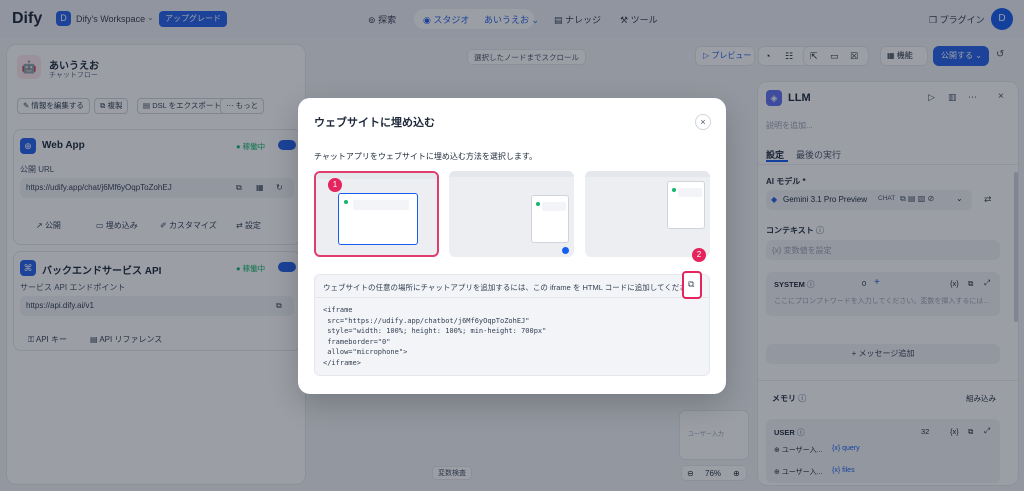 This screenshot has width=1024, height=491. Describe the element at coordinates (426, 156) in the screenshot. I see `modal-description: チャットアプリをウェブサイトに埋め込む方法を選択します。` at that location.